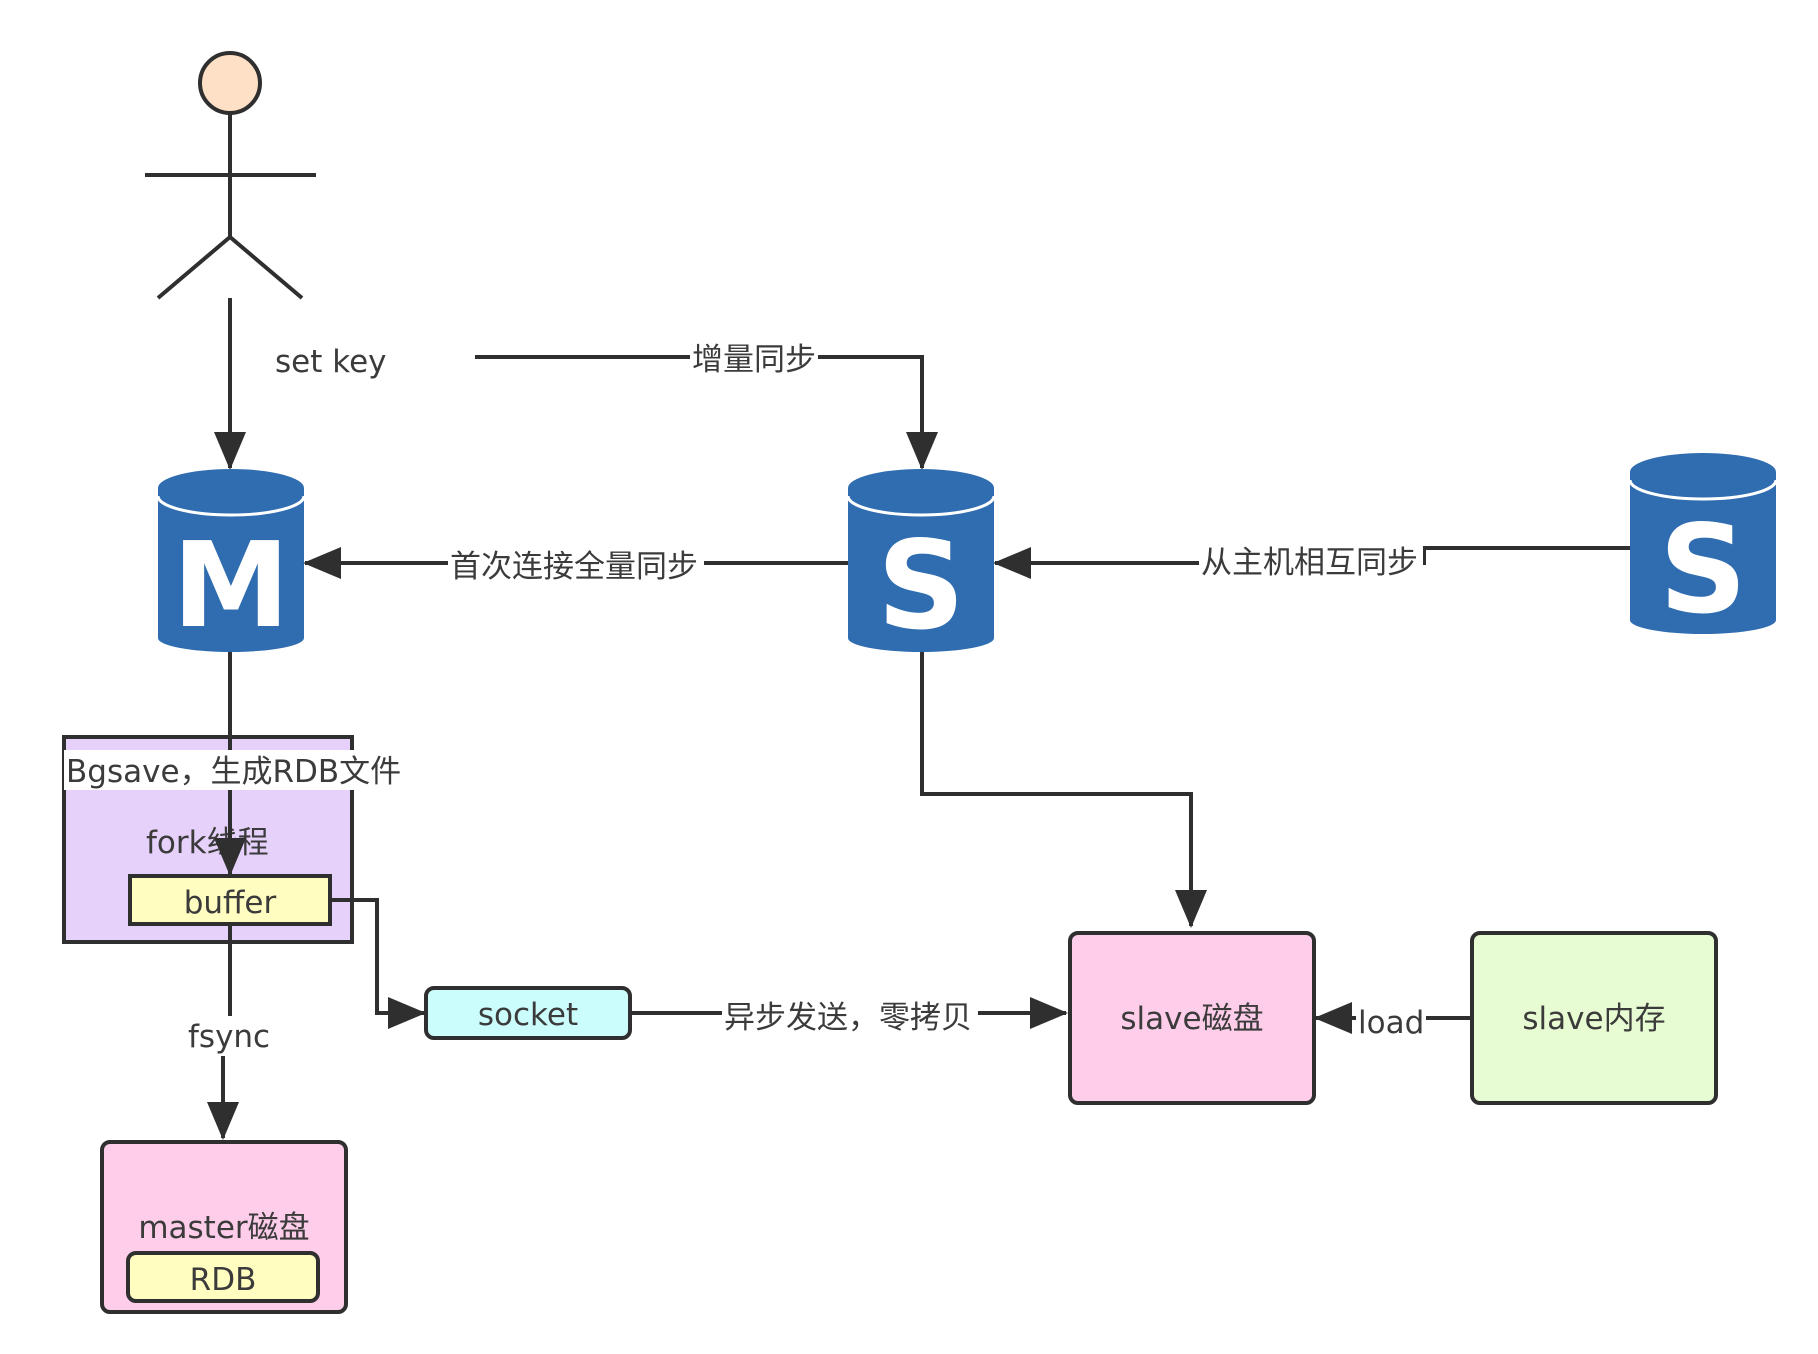 The width and height of the screenshot is (1818, 1354). Describe the element at coordinates (207, 843) in the screenshot. I see `fork-thread-label: fork线程` at that location.